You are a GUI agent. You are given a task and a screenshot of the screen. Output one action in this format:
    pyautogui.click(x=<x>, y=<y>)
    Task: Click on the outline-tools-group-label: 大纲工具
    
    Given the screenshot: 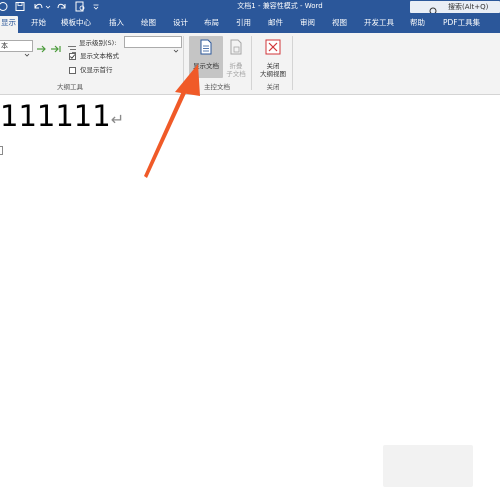 What is the action you would take?
    pyautogui.click(x=70, y=87)
    